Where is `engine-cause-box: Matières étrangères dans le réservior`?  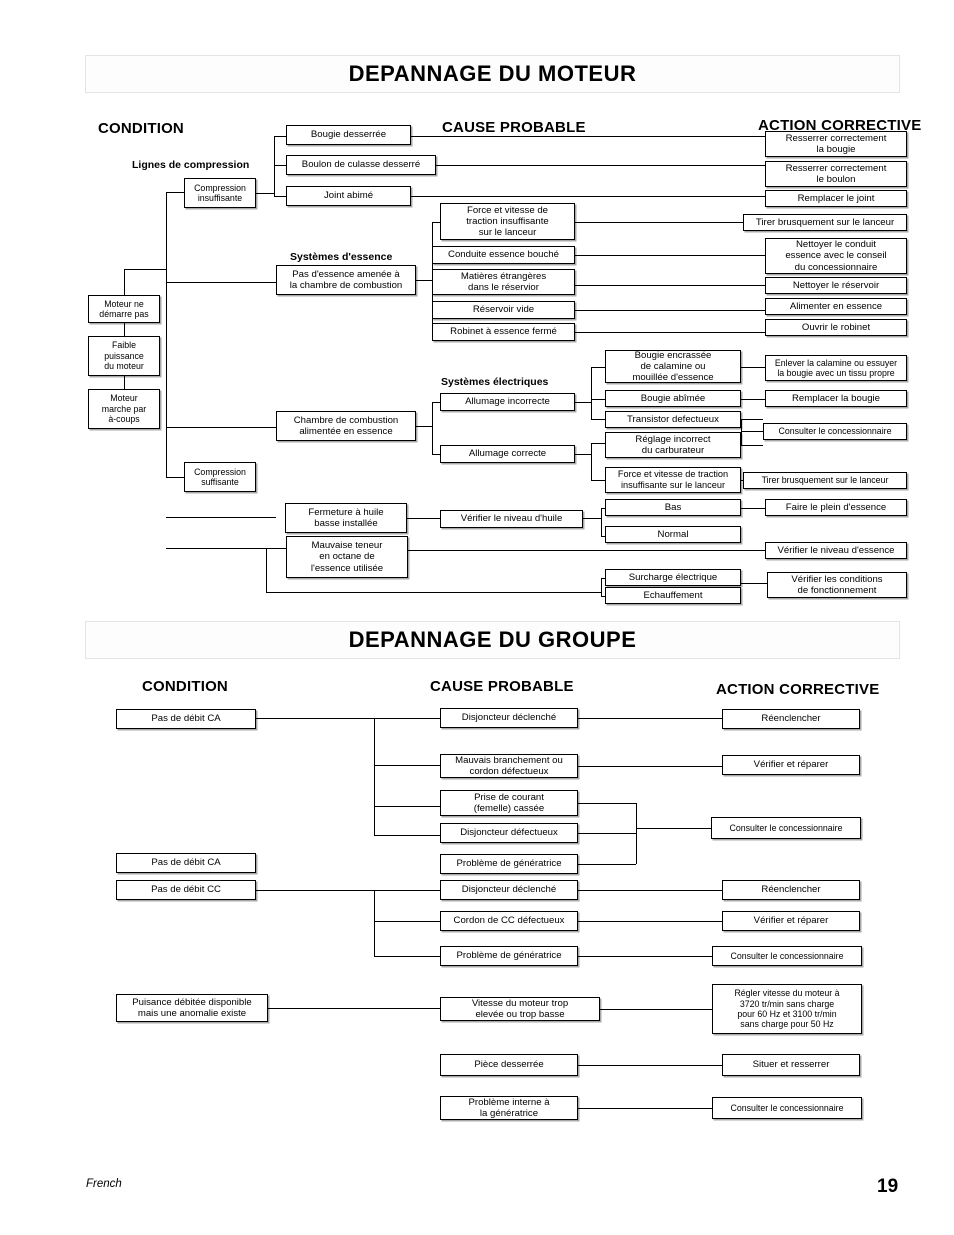 engine-cause-box: Matières étrangères dans le réservior is located at coordinates (503, 282).